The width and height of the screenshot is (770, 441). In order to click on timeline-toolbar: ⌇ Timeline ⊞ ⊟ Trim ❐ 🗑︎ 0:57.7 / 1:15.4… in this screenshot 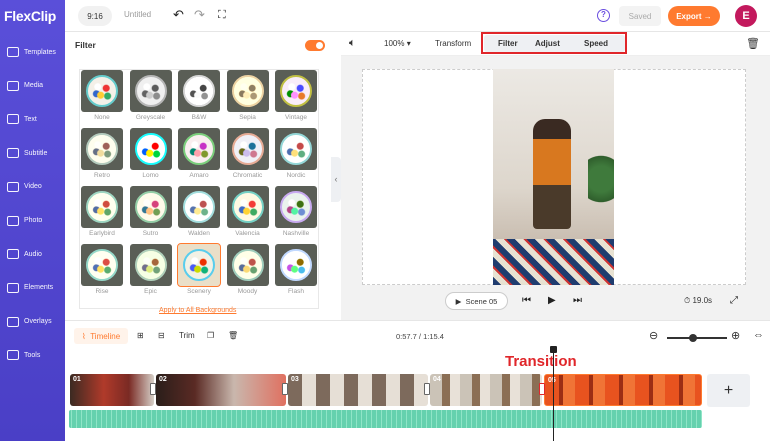, I will do `click(417, 335)`.